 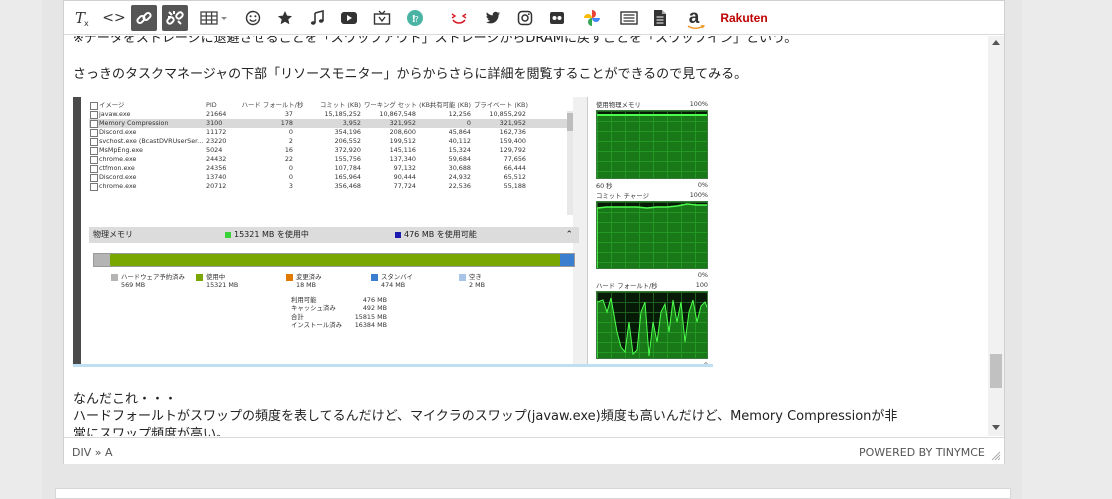 What do you see at coordinates (996, 427) in the screenshot?
I see `scroll-down-icon` at bounding box center [996, 427].